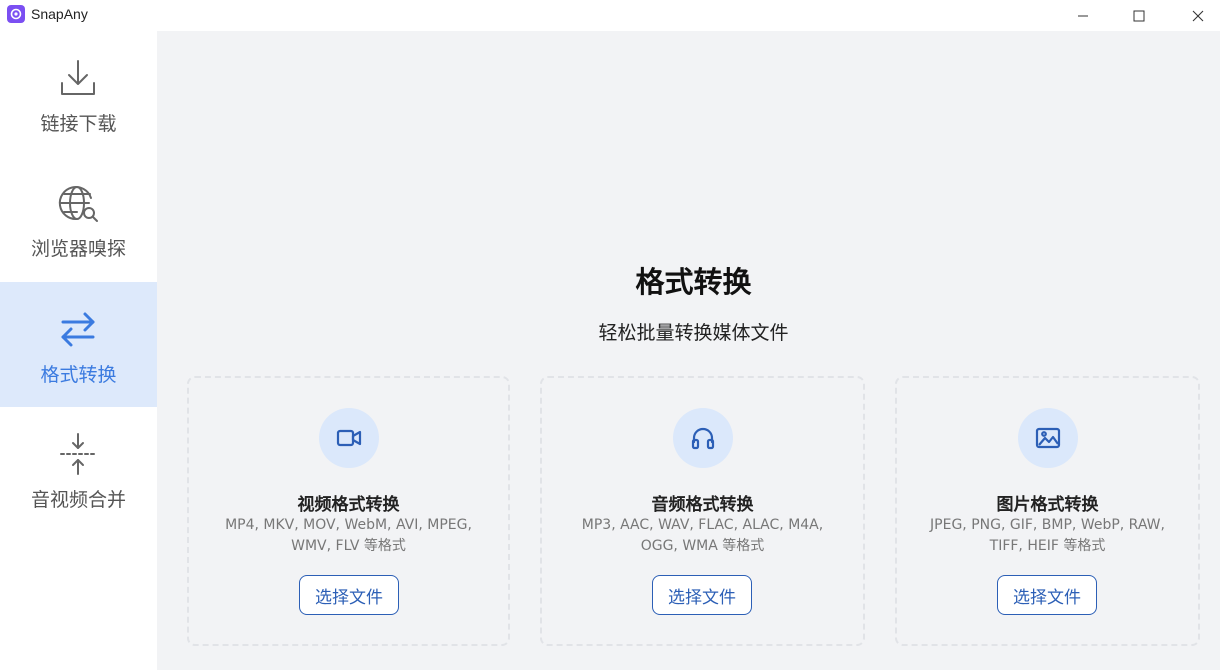  Describe the element at coordinates (78, 500) in the screenshot. I see `sidebar-item-label: 音视频合并` at that location.